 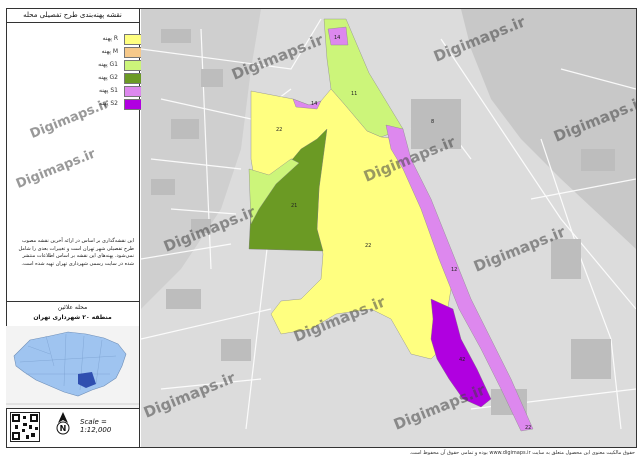 What do you see at coordinates (462, 360) in the screenshot?
I see `zone-label: 42` at bounding box center [462, 360].